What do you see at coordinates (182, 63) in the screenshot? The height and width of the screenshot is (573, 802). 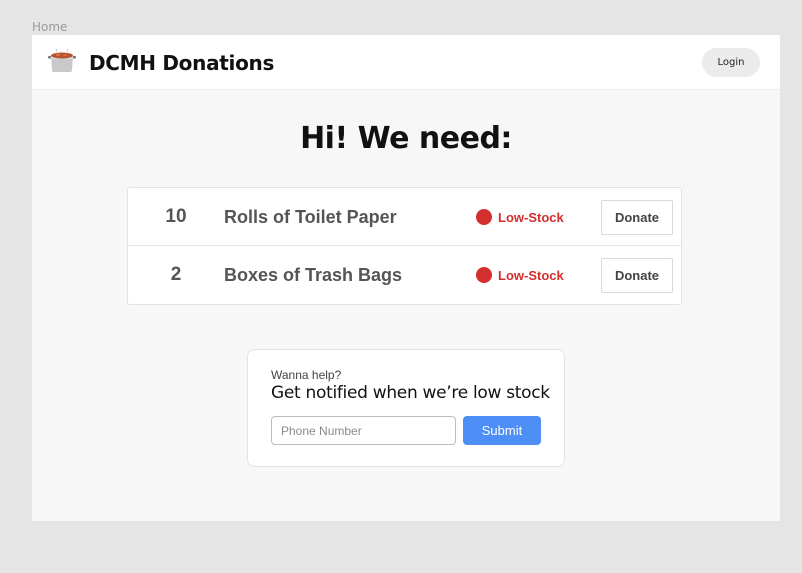 I see `brand-title: DCMH Donations` at bounding box center [182, 63].